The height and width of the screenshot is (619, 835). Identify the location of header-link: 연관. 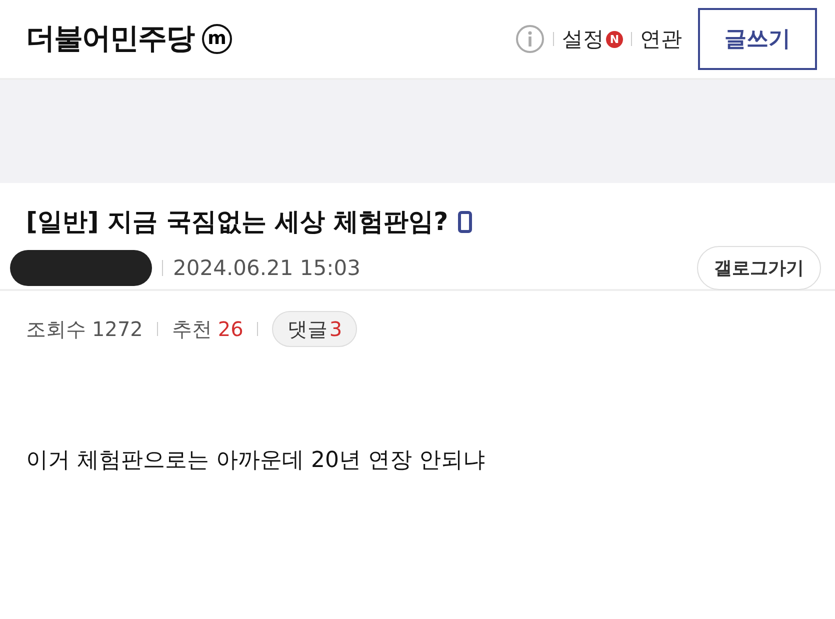
(661, 39).